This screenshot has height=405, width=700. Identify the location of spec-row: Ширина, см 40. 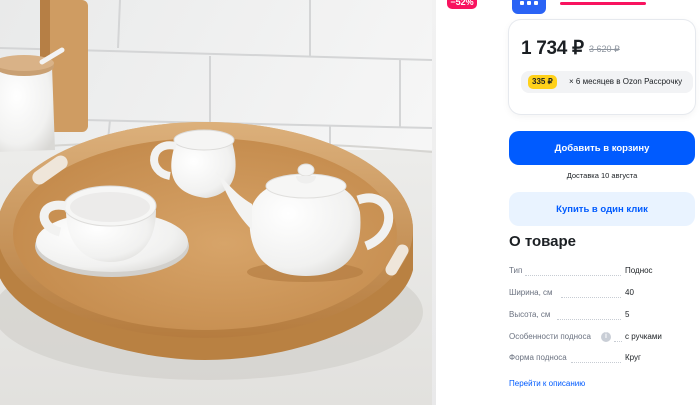
(604, 295).